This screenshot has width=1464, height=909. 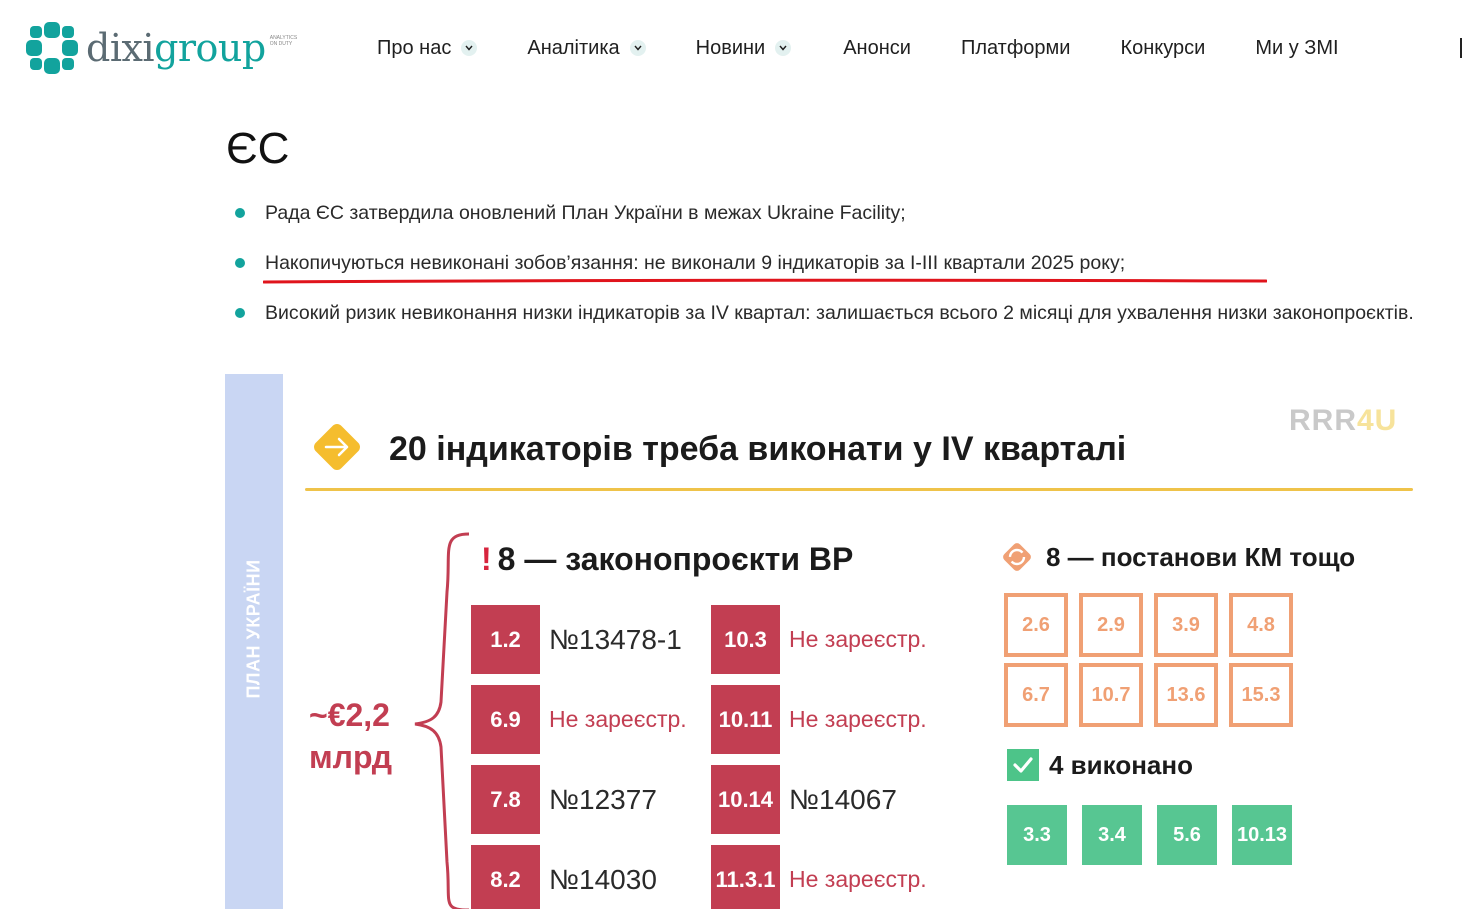 What do you see at coordinates (1036, 625) in the screenshot?
I see `km-indicator-box: 2.6` at bounding box center [1036, 625].